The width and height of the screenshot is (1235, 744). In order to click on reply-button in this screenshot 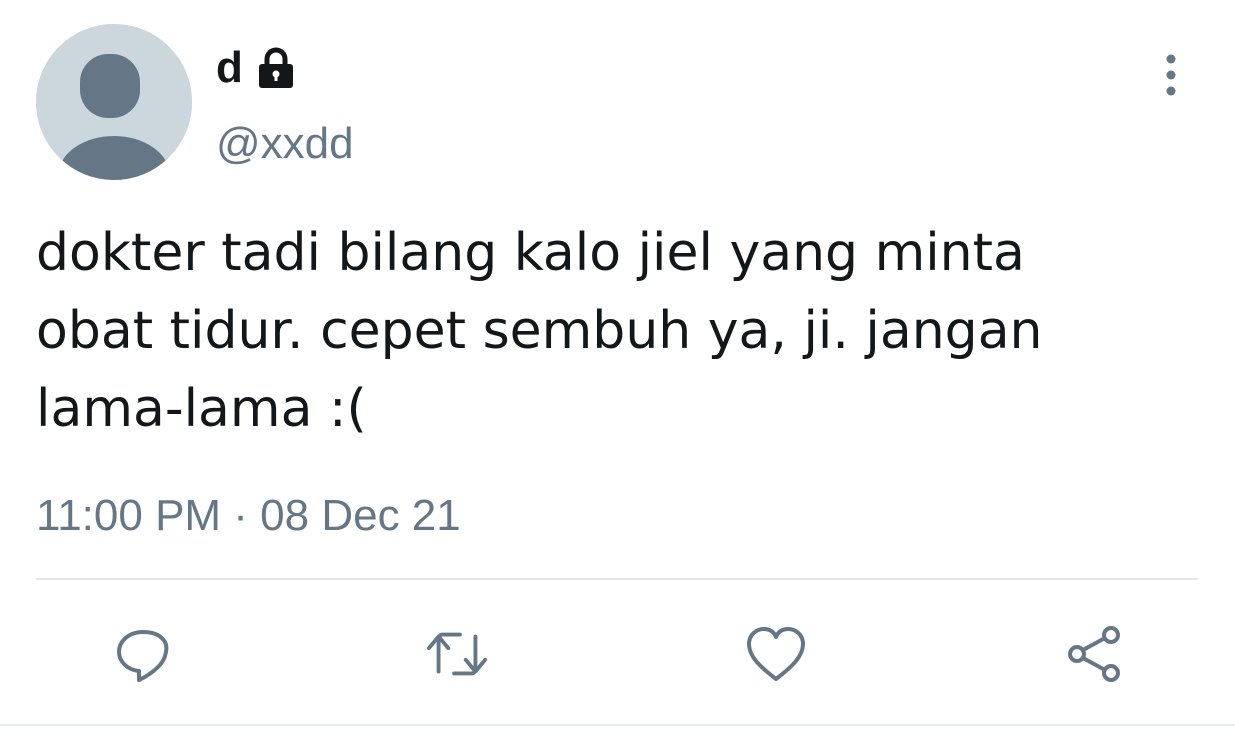, I will do `click(143, 654)`.